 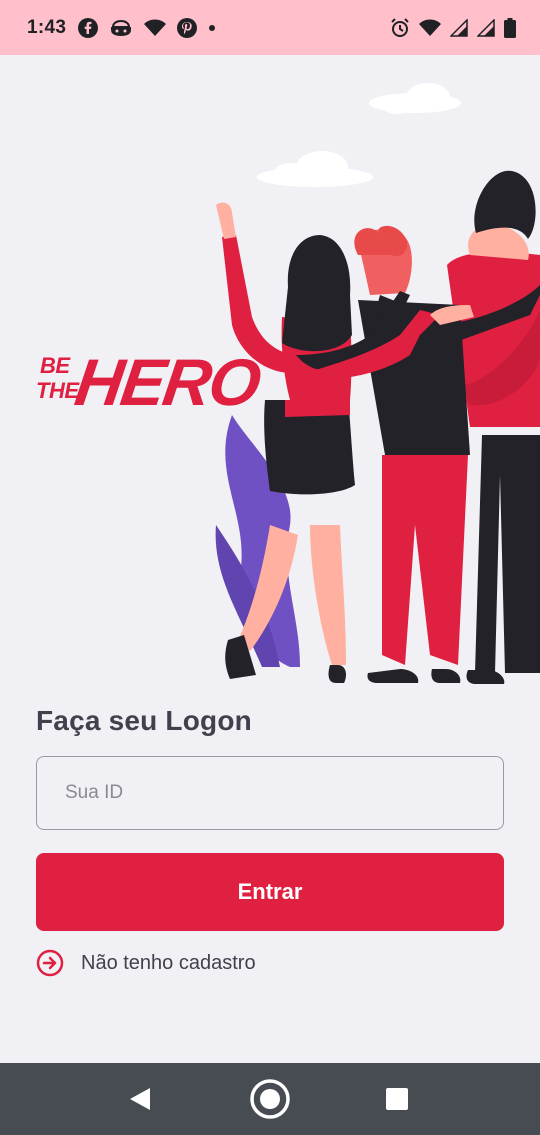 What do you see at coordinates (400, 27) in the screenshot?
I see `alarm-icon` at bounding box center [400, 27].